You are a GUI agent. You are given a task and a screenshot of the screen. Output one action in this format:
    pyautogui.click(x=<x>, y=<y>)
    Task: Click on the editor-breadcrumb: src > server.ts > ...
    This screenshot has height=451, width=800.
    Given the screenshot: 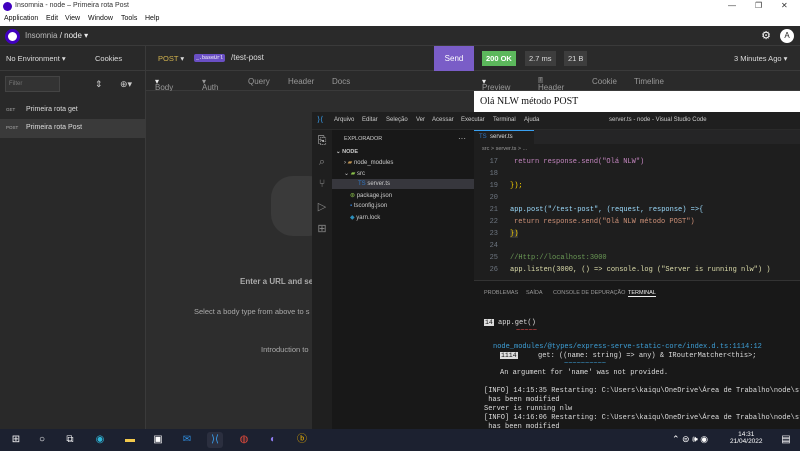 What is the action you would take?
    pyautogui.click(x=504, y=149)
    